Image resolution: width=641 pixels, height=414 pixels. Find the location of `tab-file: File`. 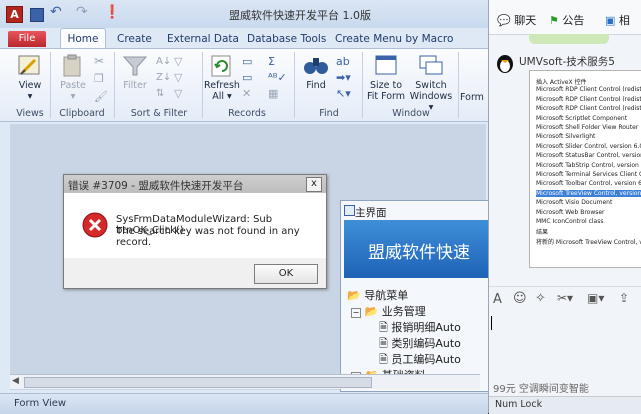

tab-file: File is located at coordinates (27, 39).